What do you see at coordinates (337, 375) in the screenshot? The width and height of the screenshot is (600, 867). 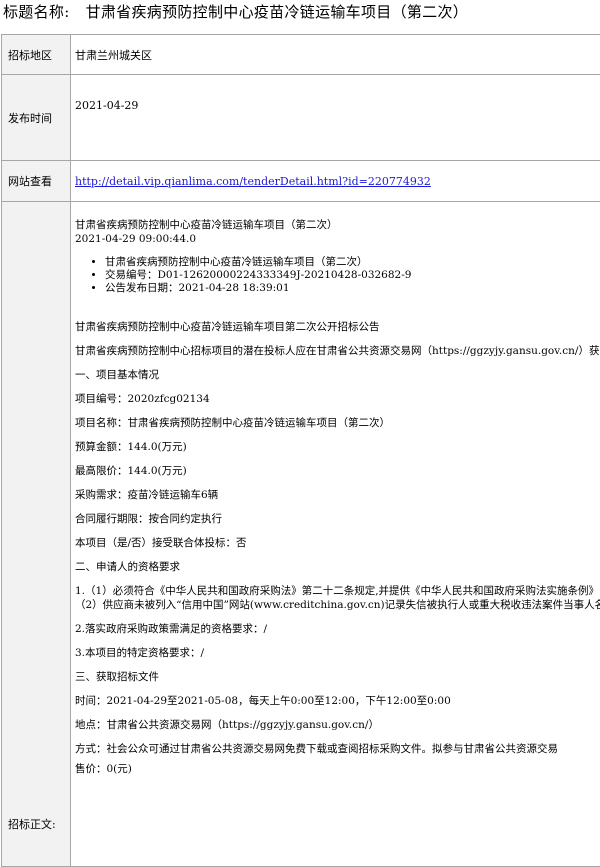 I see `section-heading: 一、项目基本情况` at bounding box center [337, 375].